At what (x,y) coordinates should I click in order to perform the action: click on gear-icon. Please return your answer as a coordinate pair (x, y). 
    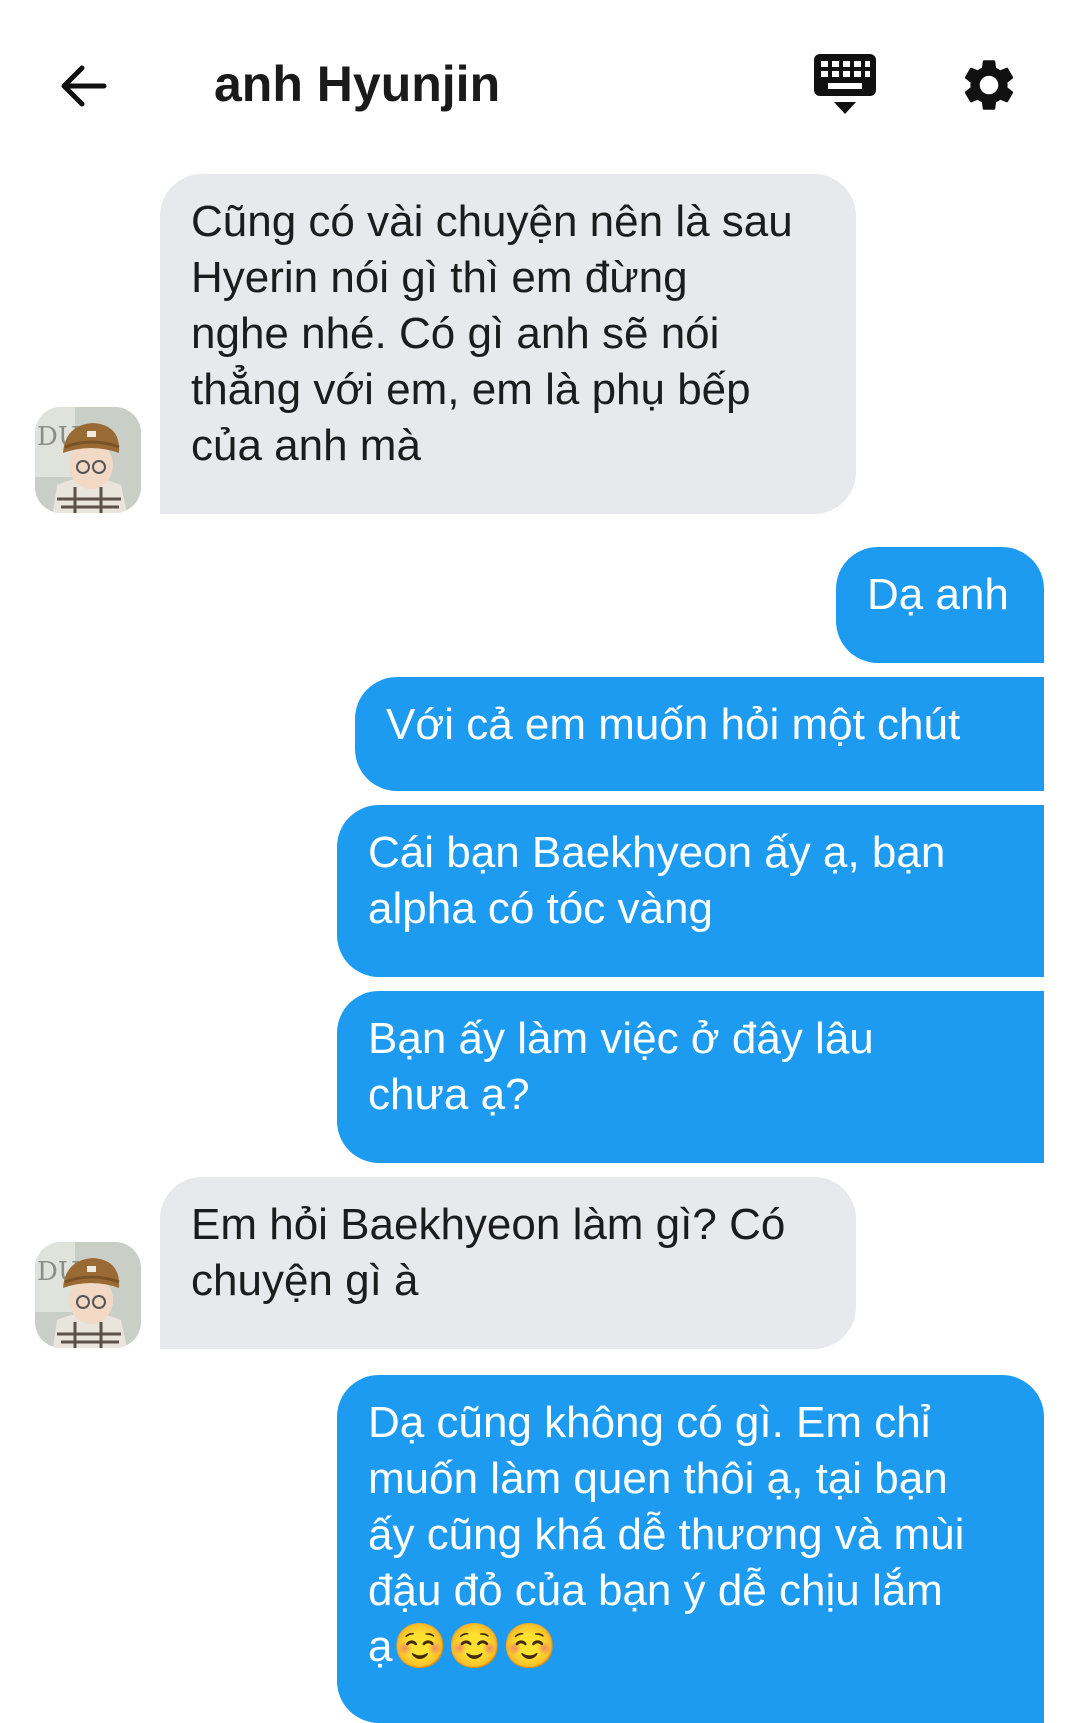
    Looking at the image, I should click on (989, 85).